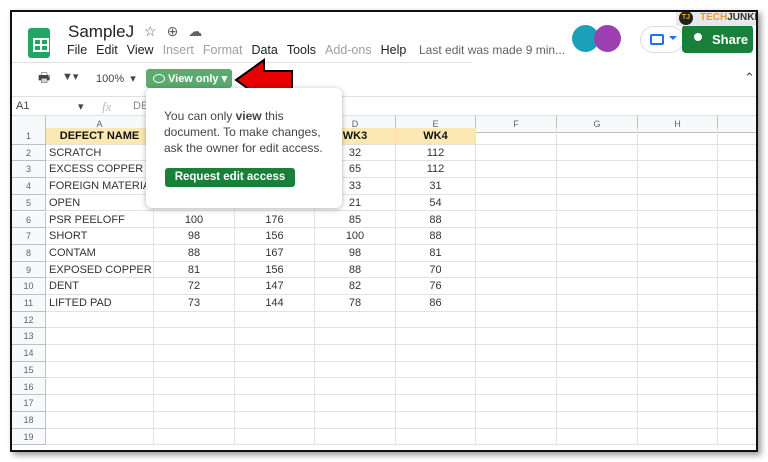 The height and width of the screenshot is (462, 768). What do you see at coordinates (436, 253) in the screenshot?
I see `table-cell: 81` at bounding box center [436, 253].